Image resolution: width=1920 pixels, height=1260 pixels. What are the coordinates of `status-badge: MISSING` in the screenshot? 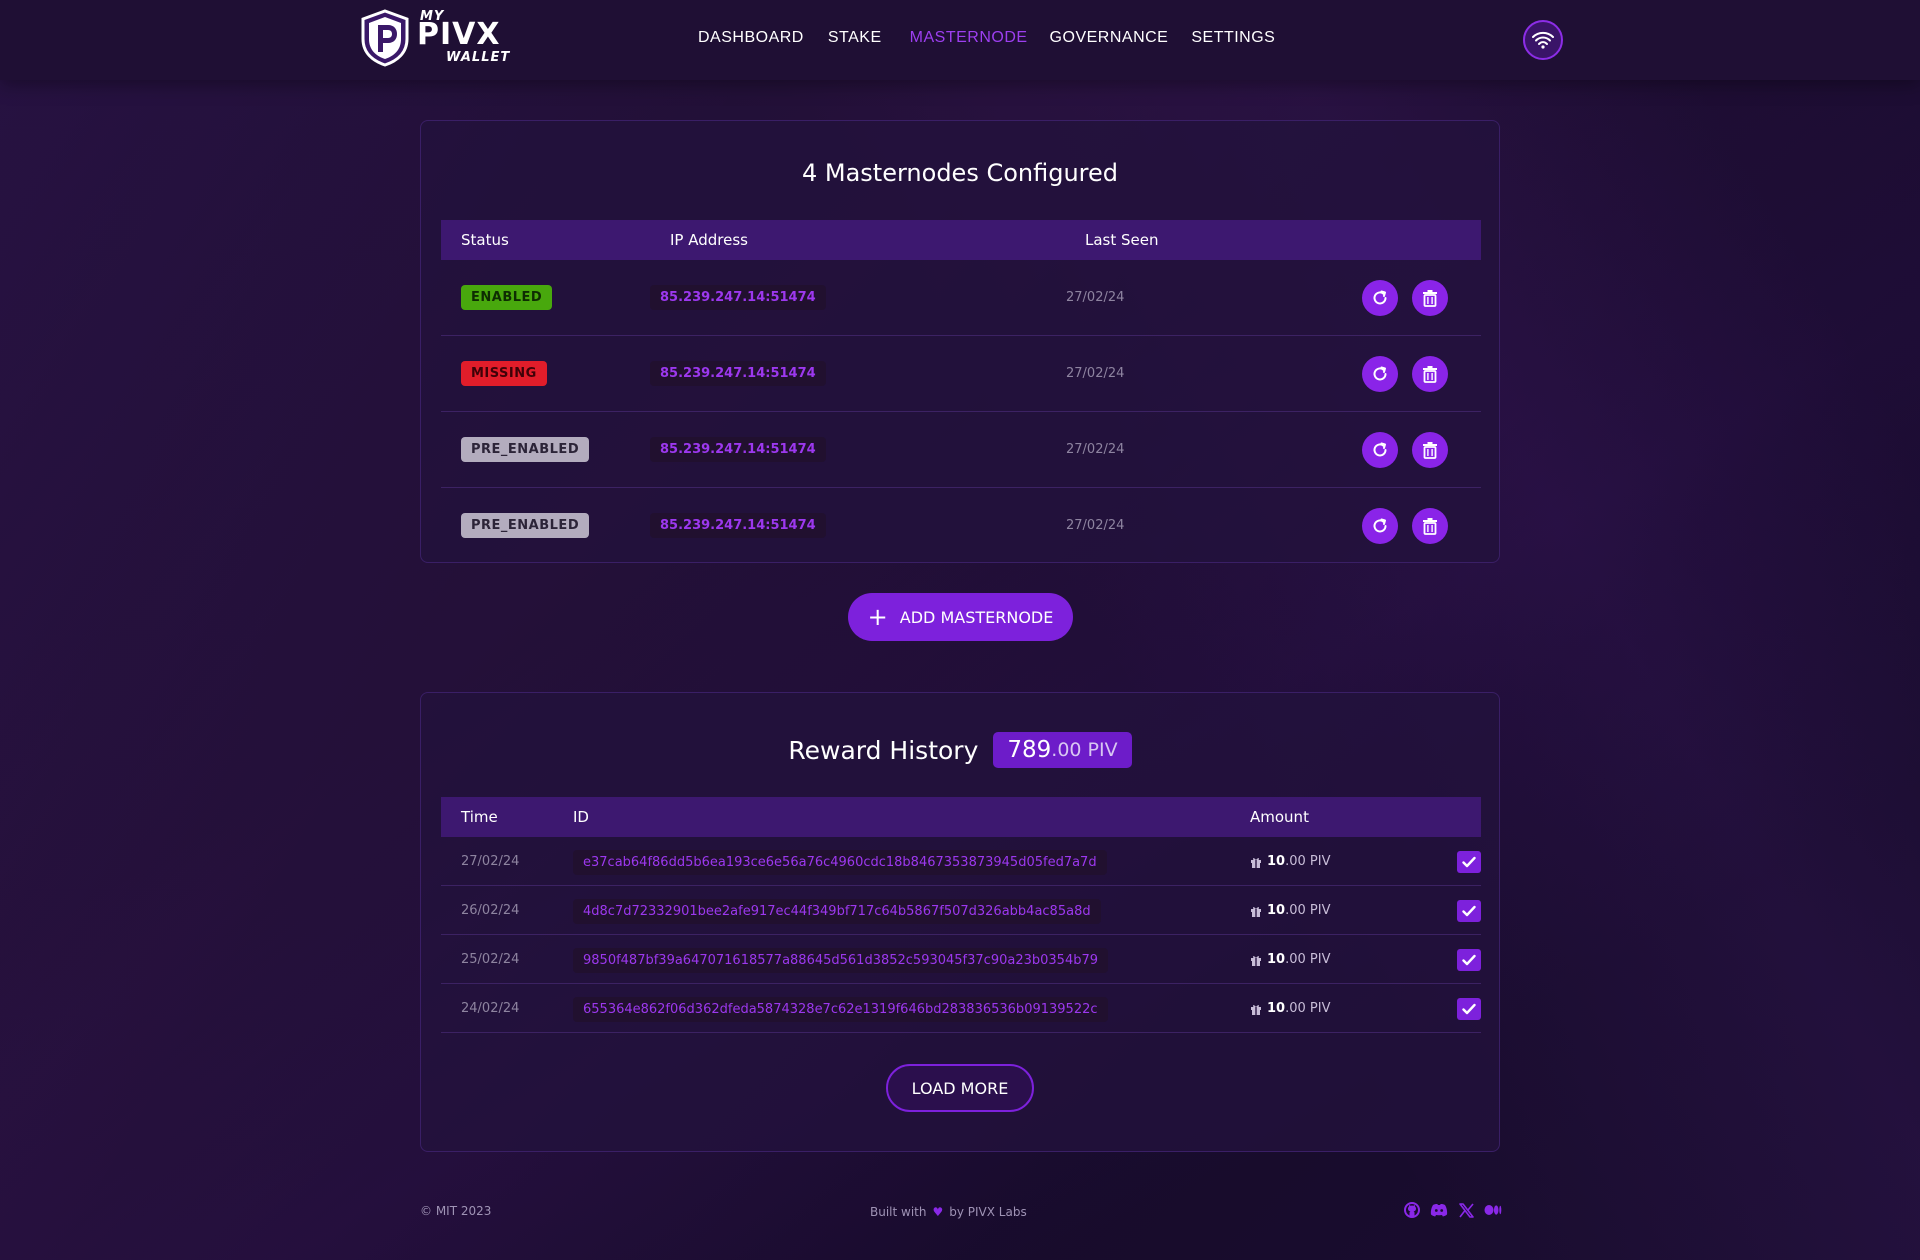 It's located at (504, 373).